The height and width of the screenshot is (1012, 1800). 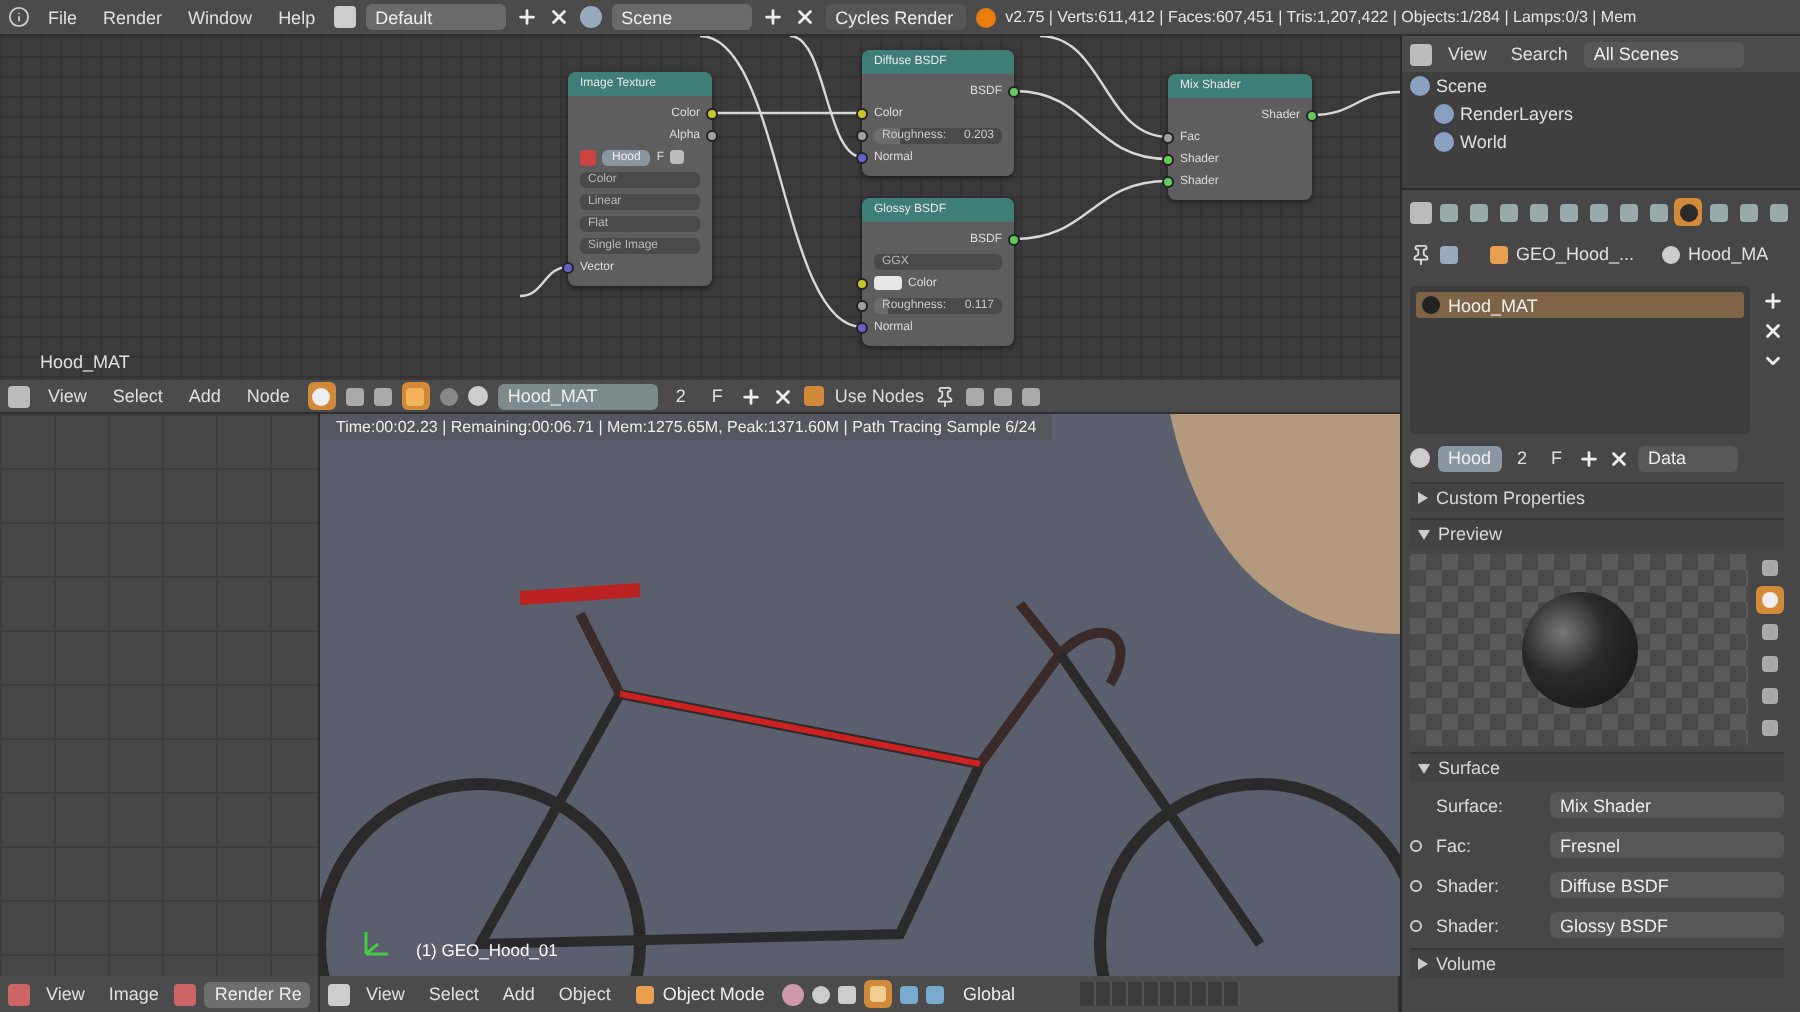 What do you see at coordinates (584, 994) in the screenshot?
I see `menu-item: Object` at bounding box center [584, 994].